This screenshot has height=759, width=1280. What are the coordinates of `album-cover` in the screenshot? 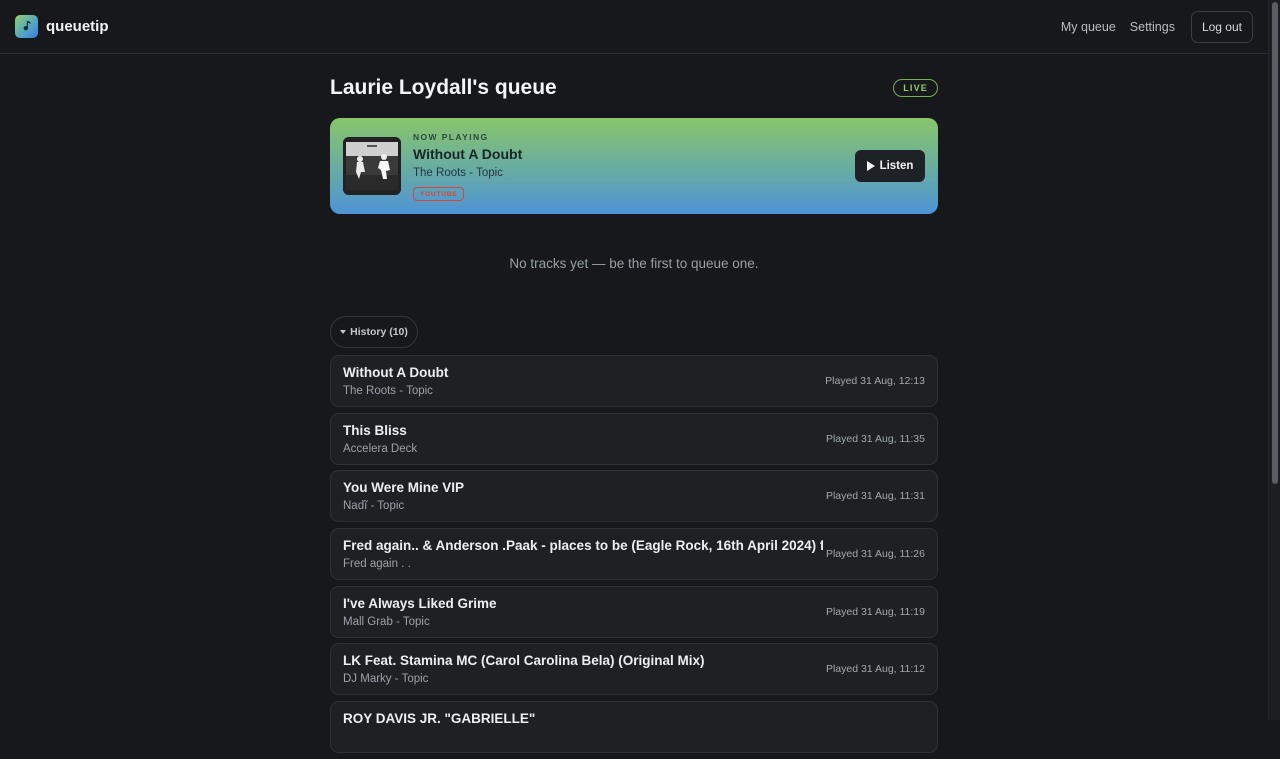 It's located at (372, 166).